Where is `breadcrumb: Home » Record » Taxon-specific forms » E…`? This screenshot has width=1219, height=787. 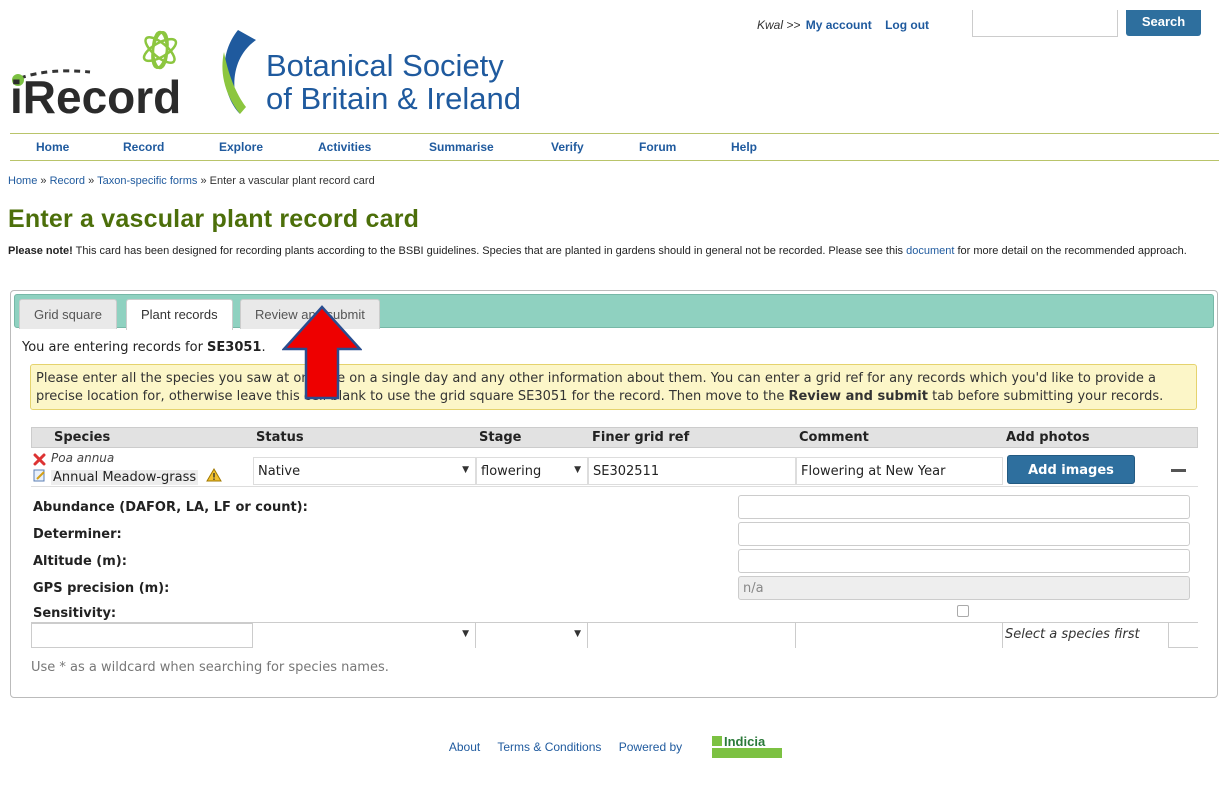 breadcrumb: Home » Record » Taxon-specific forms » E… is located at coordinates (191, 181).